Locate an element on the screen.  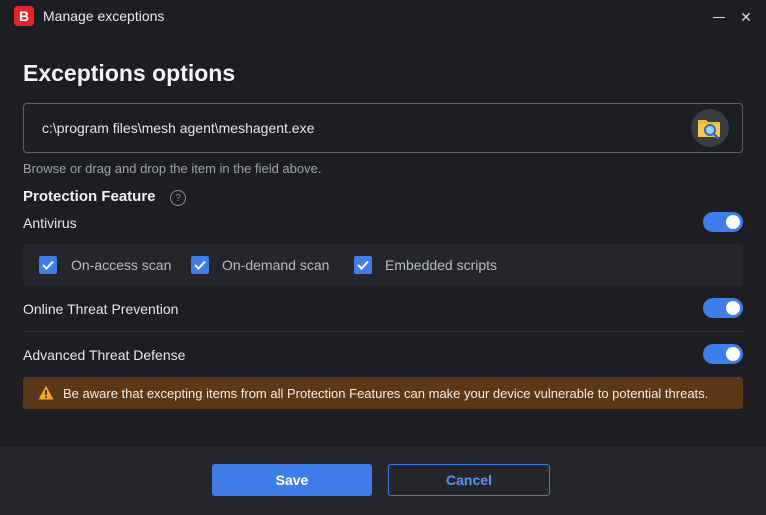
warning-icon is located at coordinates (46, 392).